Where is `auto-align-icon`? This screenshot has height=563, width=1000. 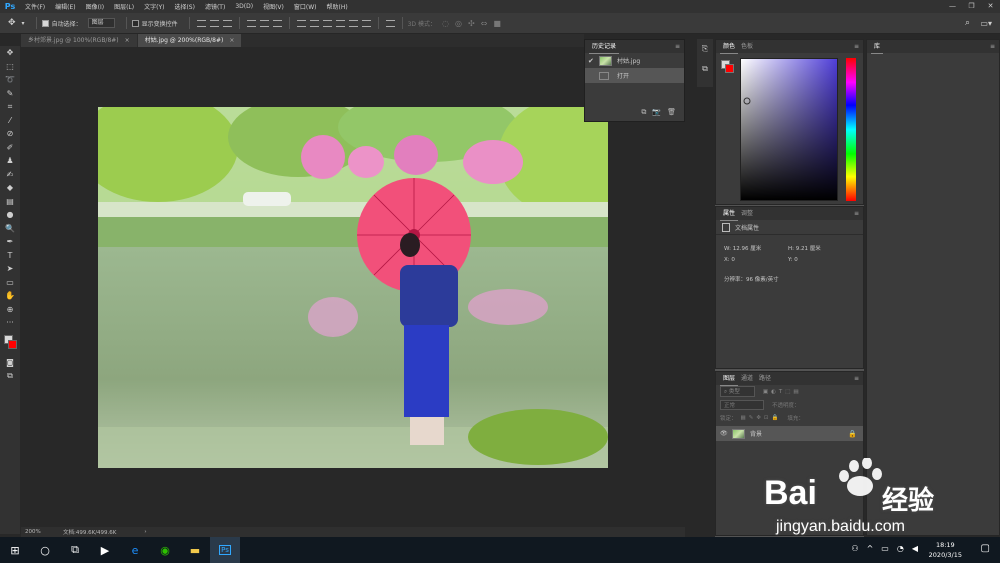
auto-align-icon is located at coordinates (390, 23).